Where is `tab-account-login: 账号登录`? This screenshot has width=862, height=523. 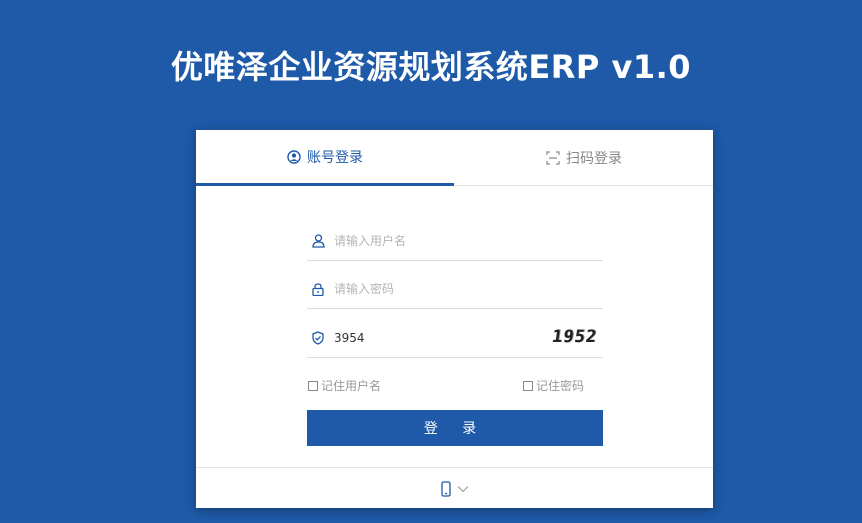 tab-account-login: 账号登录 is located at coordinates (325, 158).